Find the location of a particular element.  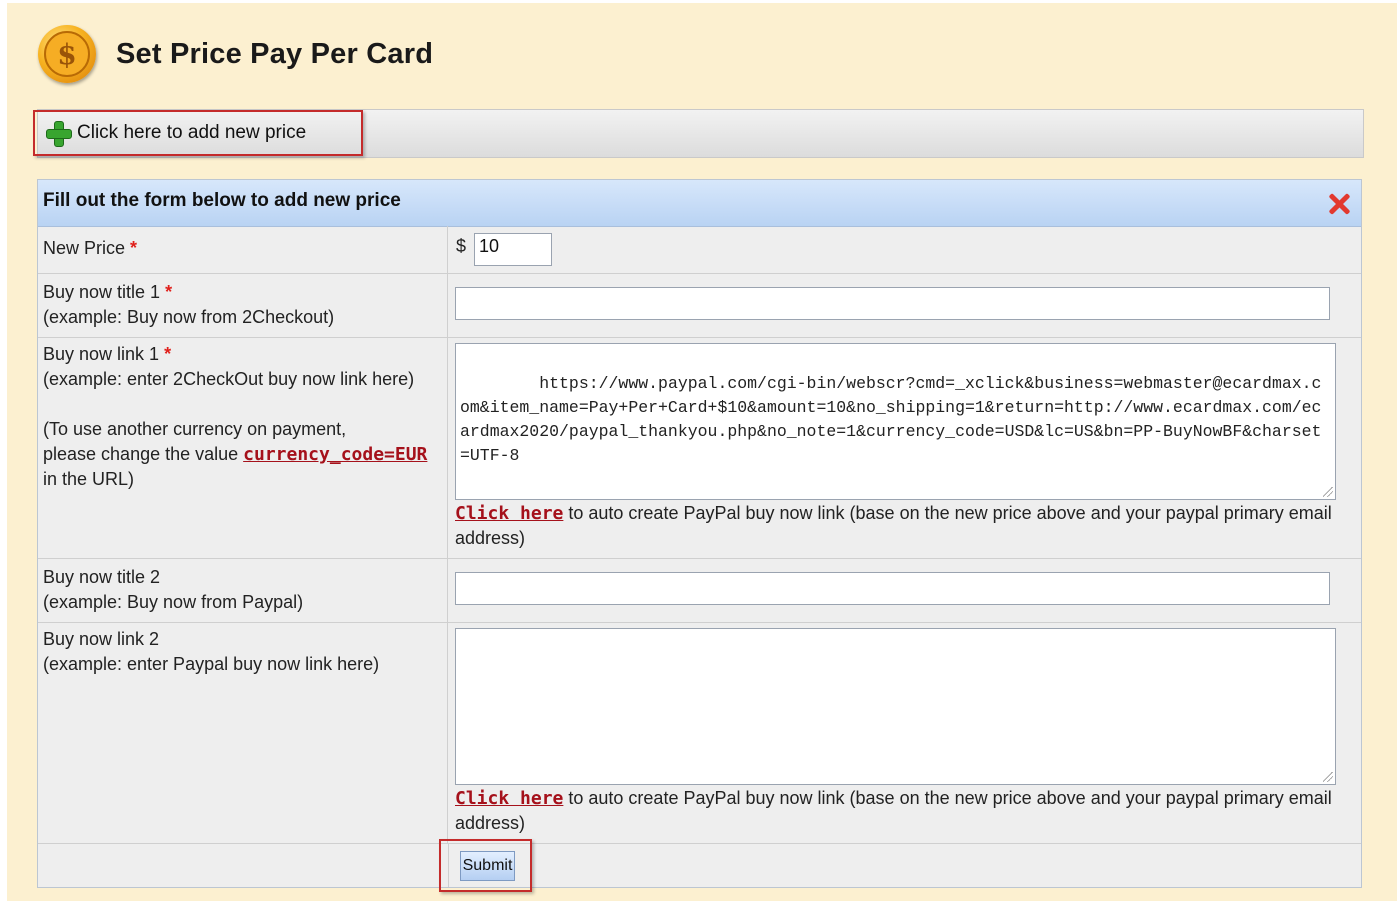

currency-note: (To use another currency on payment, is located at coordinates (195, 429).